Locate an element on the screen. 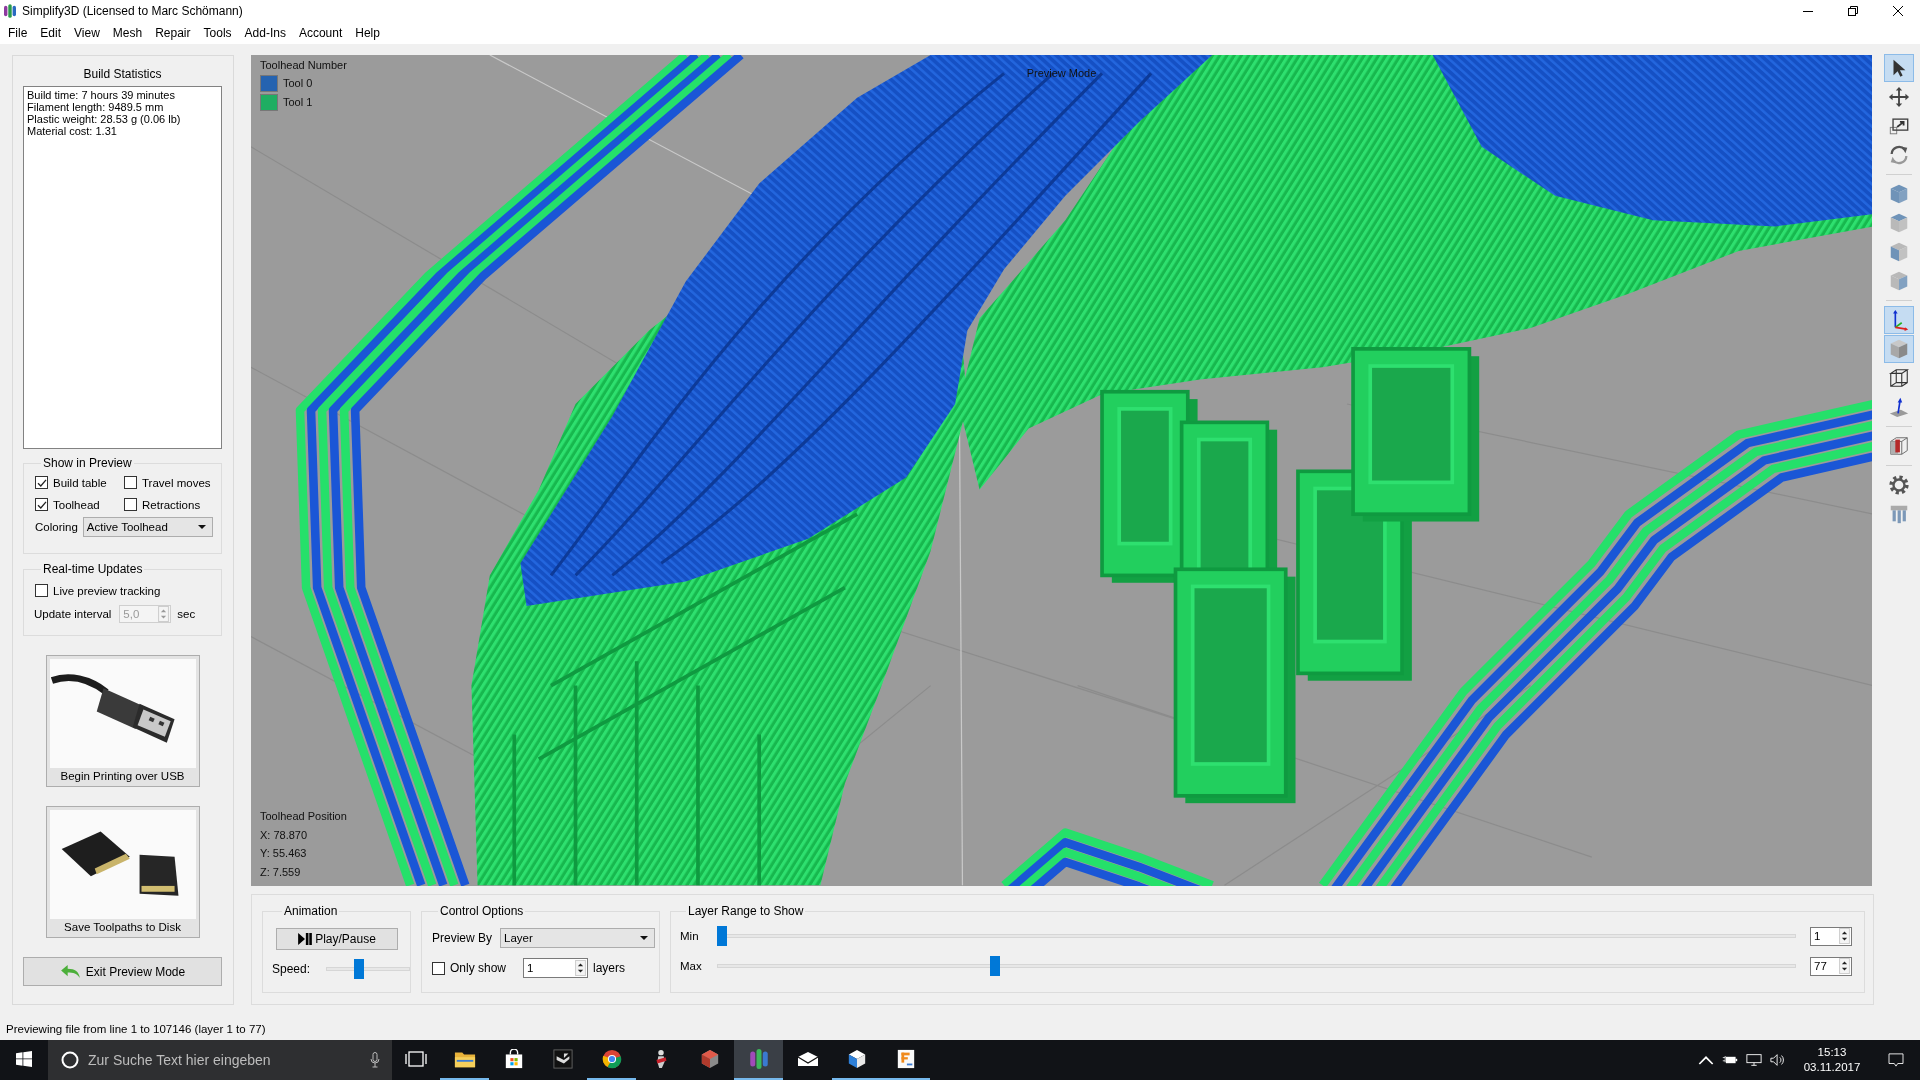 The image size is (1920, 1080). checkbox-label: Retractions is located at coordinates (171, 504).